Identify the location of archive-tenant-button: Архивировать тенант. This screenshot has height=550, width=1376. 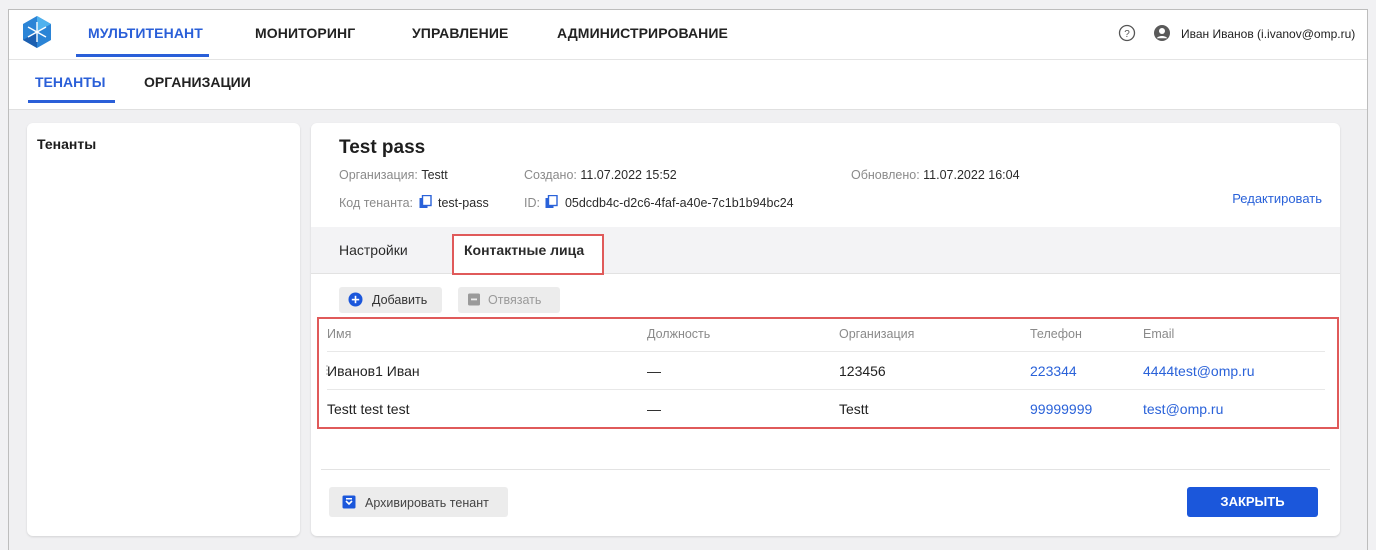
(418, 502).